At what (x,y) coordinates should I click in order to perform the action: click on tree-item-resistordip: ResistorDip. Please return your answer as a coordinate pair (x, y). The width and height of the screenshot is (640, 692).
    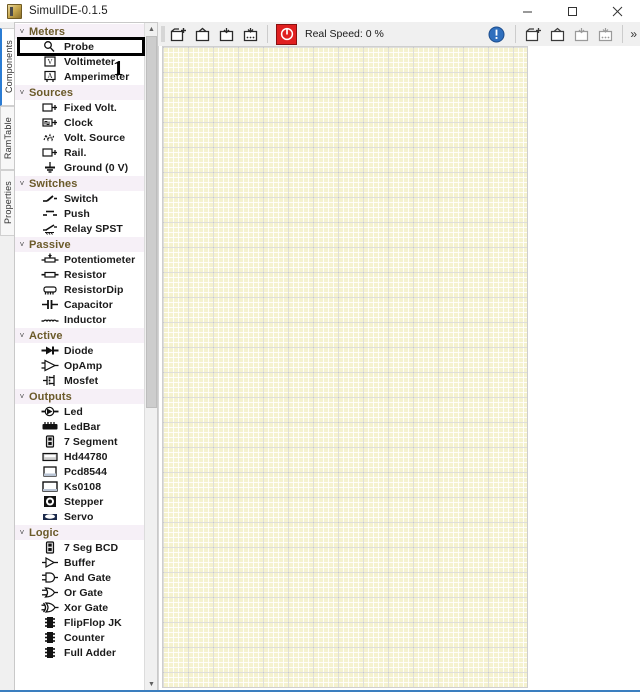
    Looking at the image, I should click on (80, 289).